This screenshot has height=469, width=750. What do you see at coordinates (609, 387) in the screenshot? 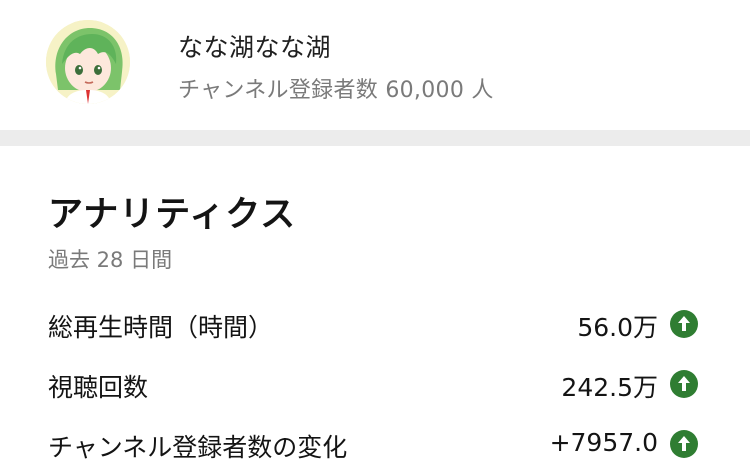
I see `metric-value: 242.5万` at bounding box center [609, 387].